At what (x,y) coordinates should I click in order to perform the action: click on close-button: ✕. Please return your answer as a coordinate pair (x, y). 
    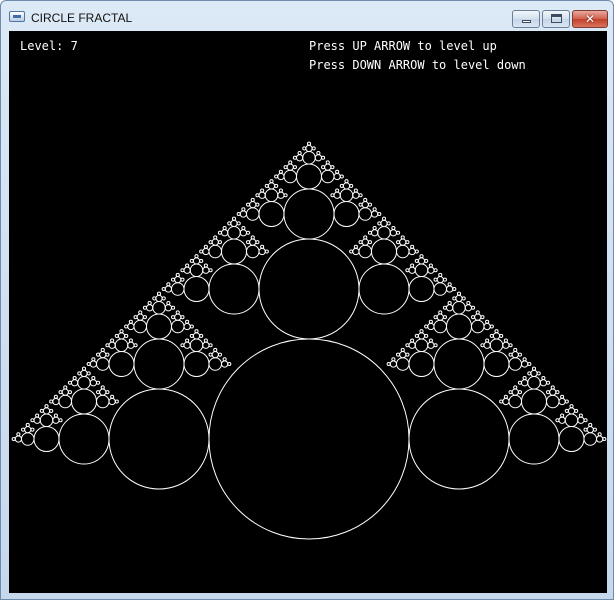
    Looking at the image, I should click on (590, 19).